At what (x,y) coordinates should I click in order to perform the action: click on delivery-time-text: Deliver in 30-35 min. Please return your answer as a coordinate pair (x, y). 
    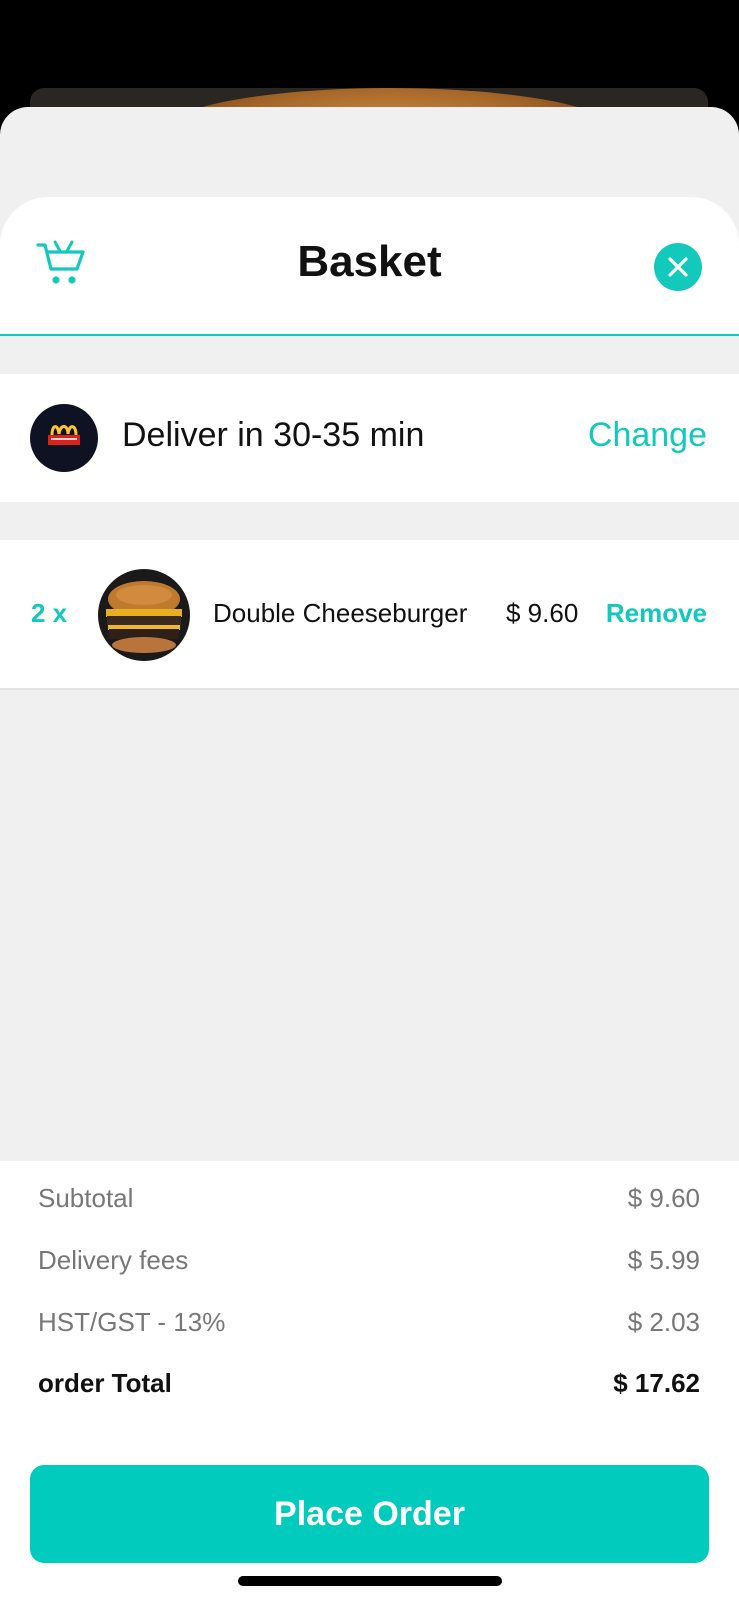
    Looking at the image, I should click on (273, 435).